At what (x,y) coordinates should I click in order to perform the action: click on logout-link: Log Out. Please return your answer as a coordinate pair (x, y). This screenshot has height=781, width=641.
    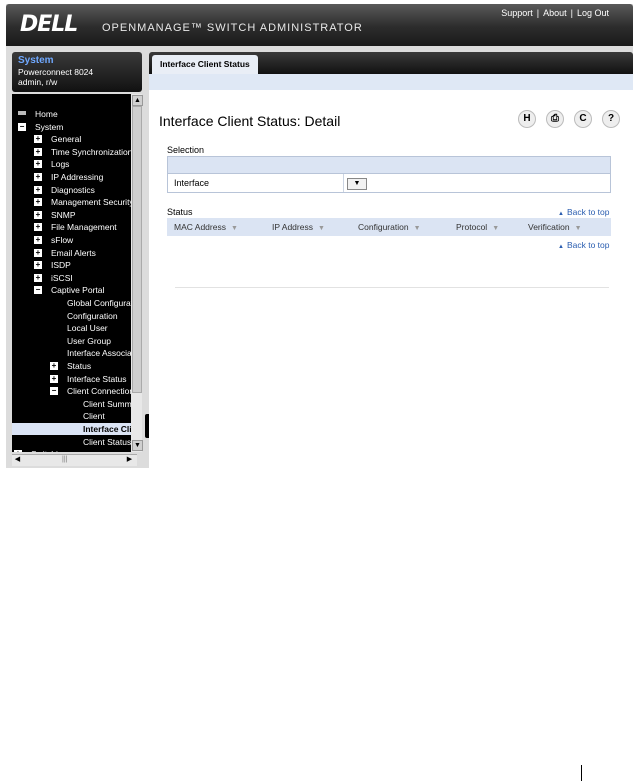
    Looking at the image, I should click on (593, 13).